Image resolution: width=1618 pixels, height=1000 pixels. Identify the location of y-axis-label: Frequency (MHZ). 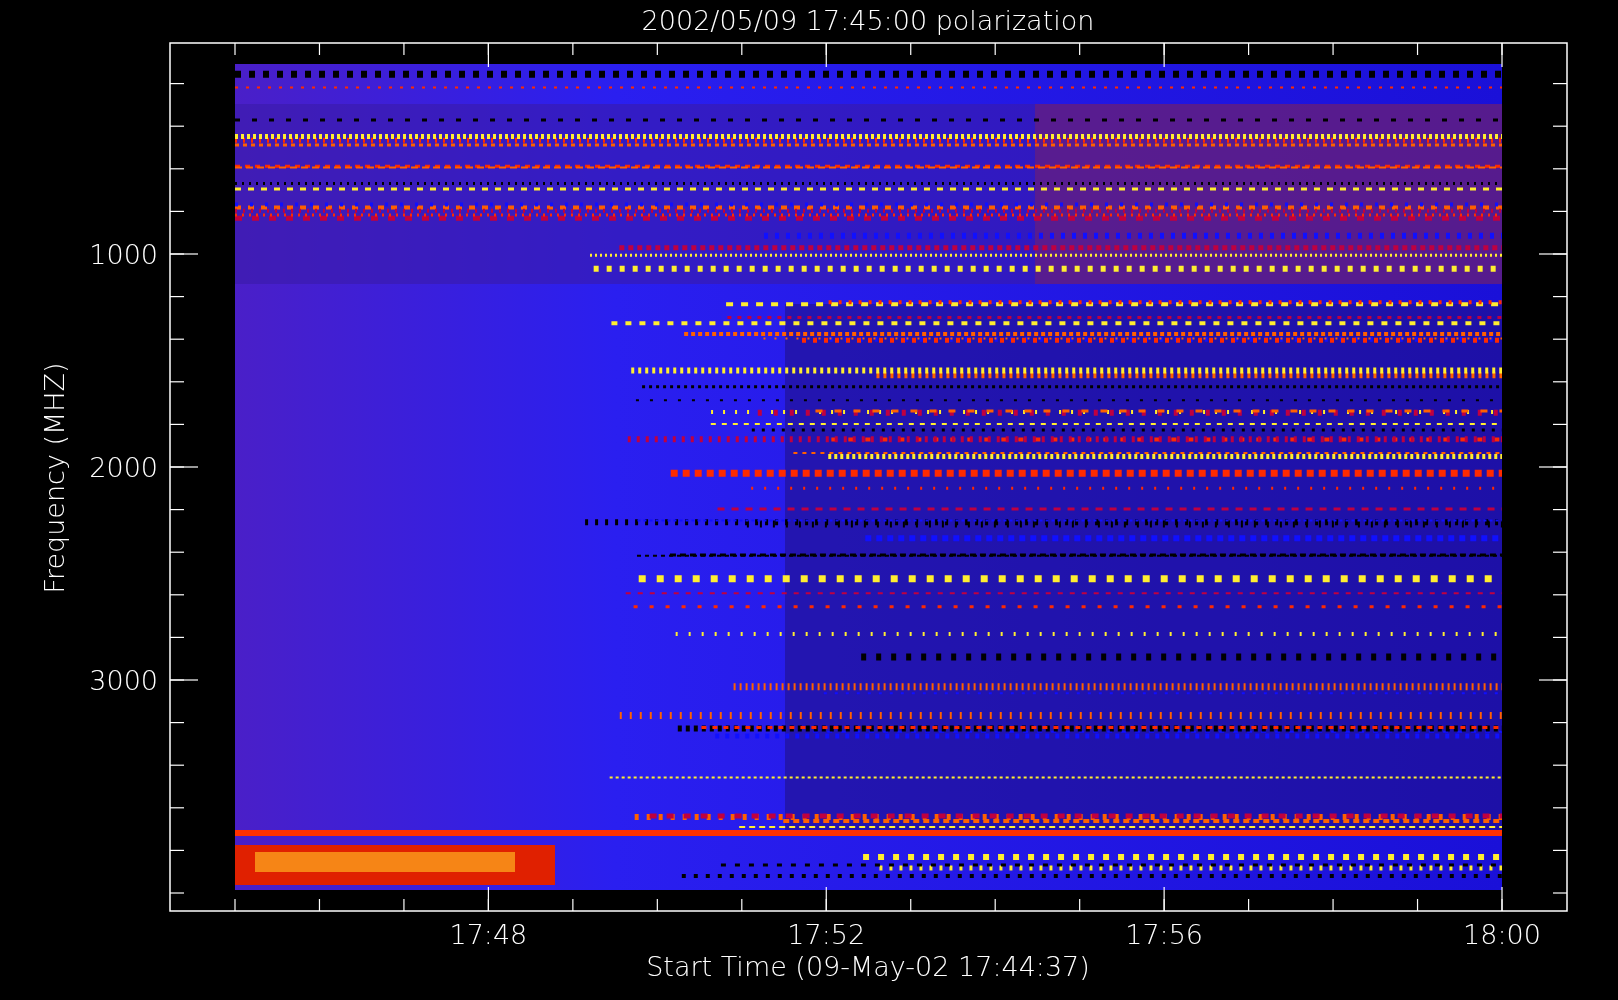
(54, 478).